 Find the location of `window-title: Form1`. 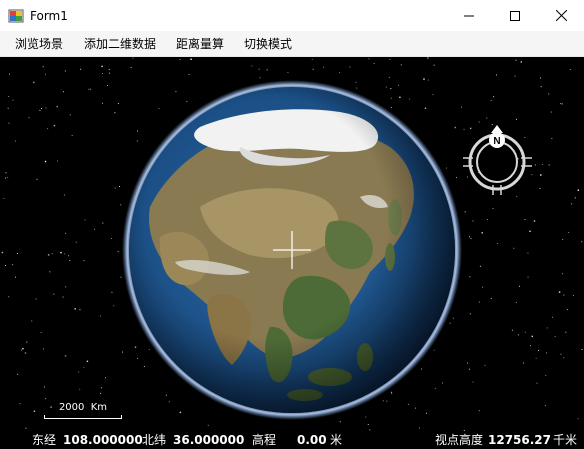

window-title: Form1 is located at coordinates (49, 16).